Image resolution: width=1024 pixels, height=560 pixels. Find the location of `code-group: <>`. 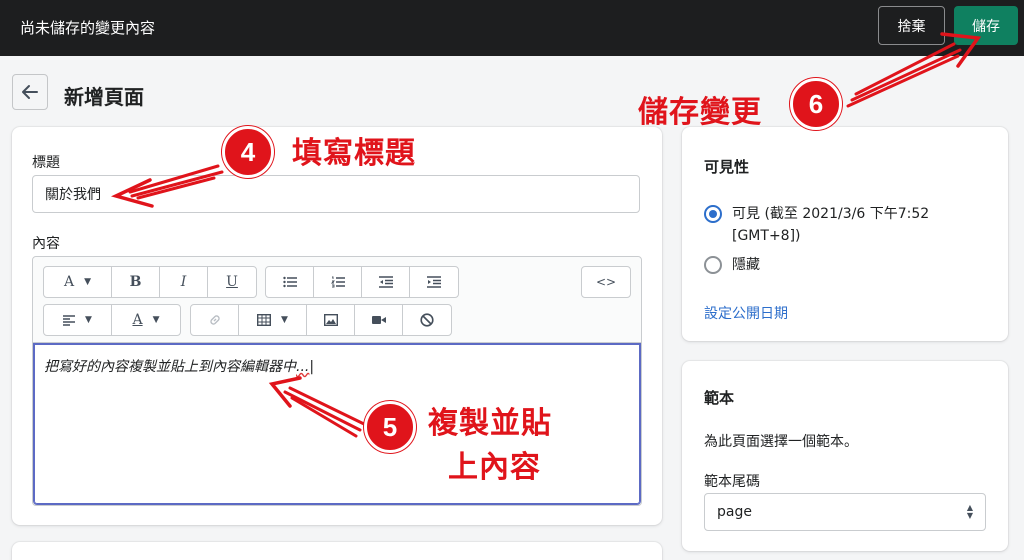

code-group: <> is located at coordinates (606, 282).